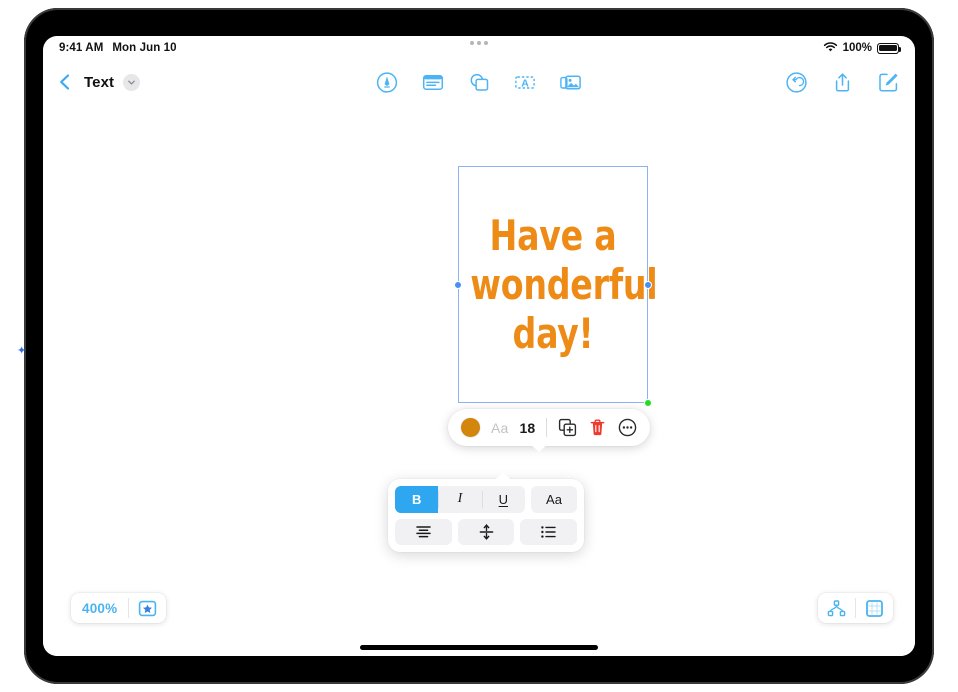 This screenshot has width=958, height=692. What do you see at coordinates (549, 427) in the screenshot?
I see `floating-format-bar: Aa 18` at bounding box center [549, 427].